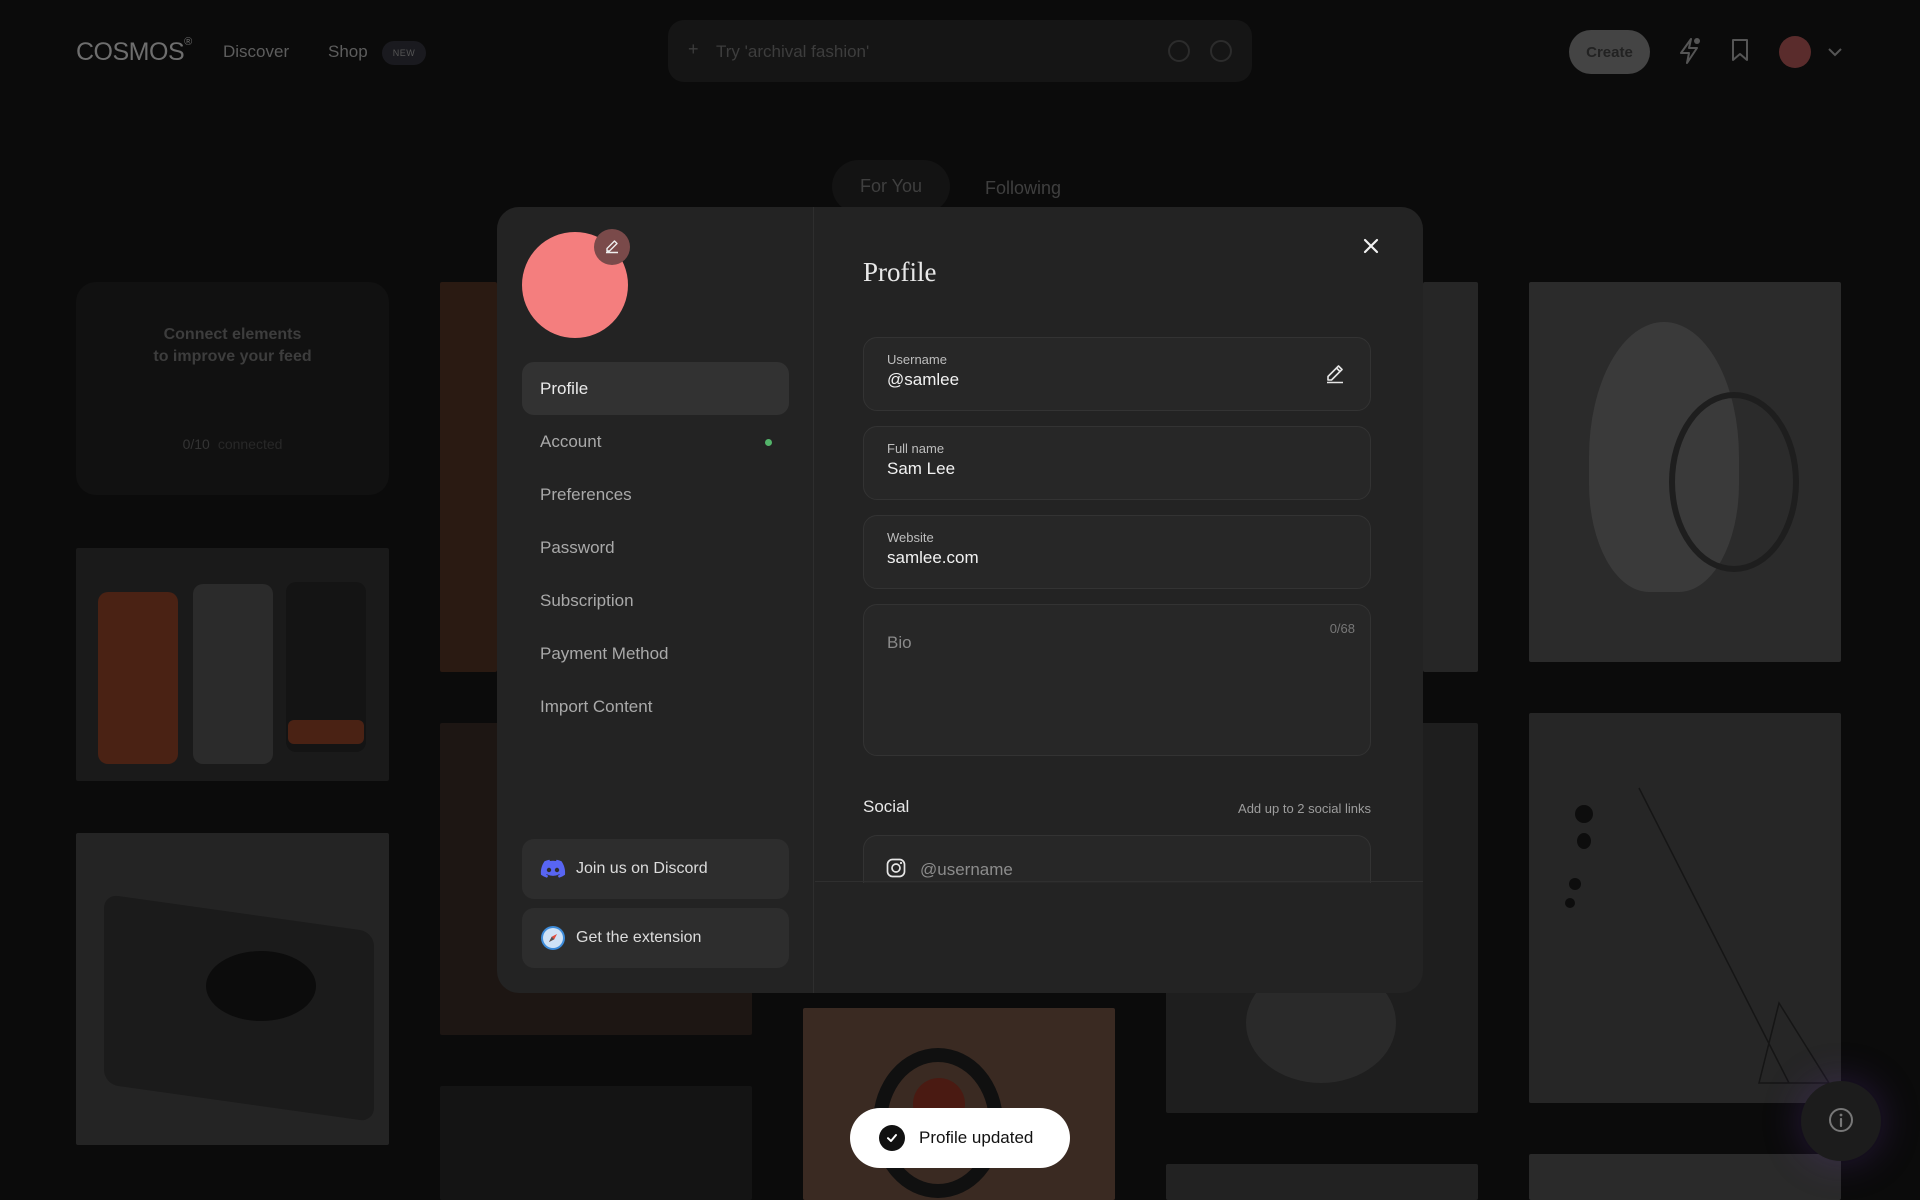 The image size is (1920, 1200). What do you see at coordinates (1119, 881) in the screenshot?
I see `footer-divider` at bounding box center [1119, 881].